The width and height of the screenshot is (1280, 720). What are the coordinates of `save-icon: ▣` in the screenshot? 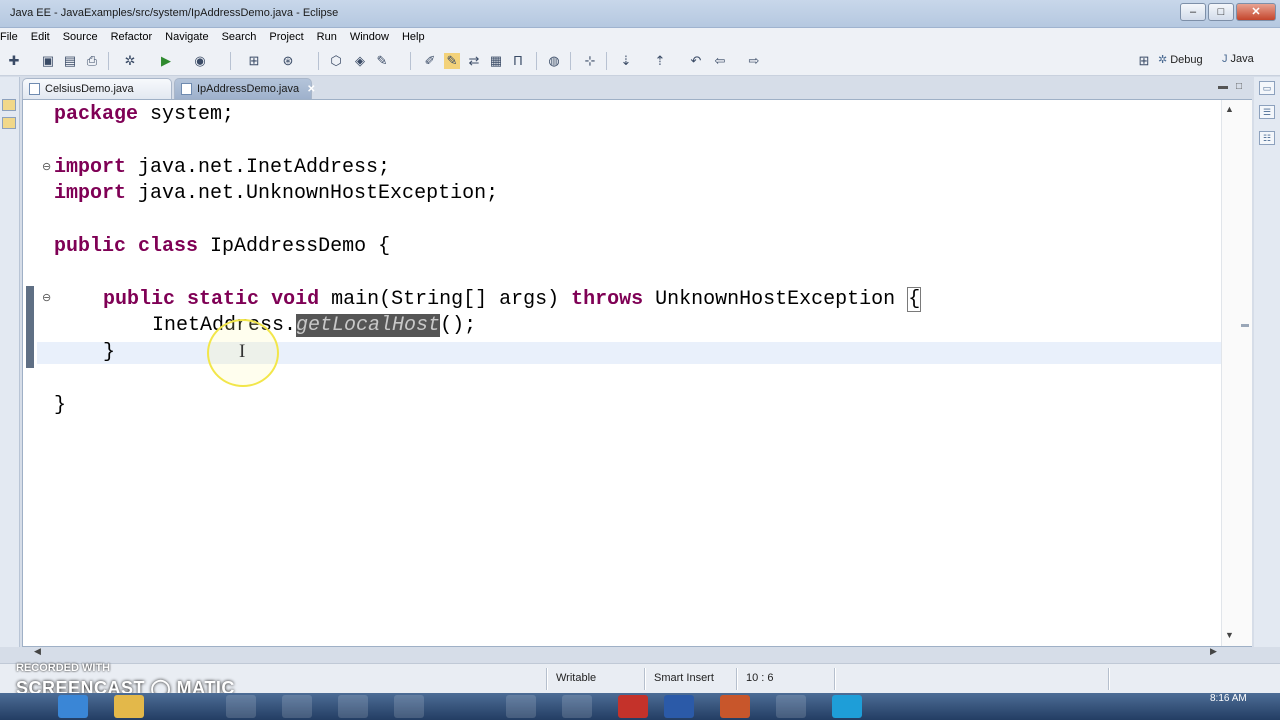 It's located at (48, 61).